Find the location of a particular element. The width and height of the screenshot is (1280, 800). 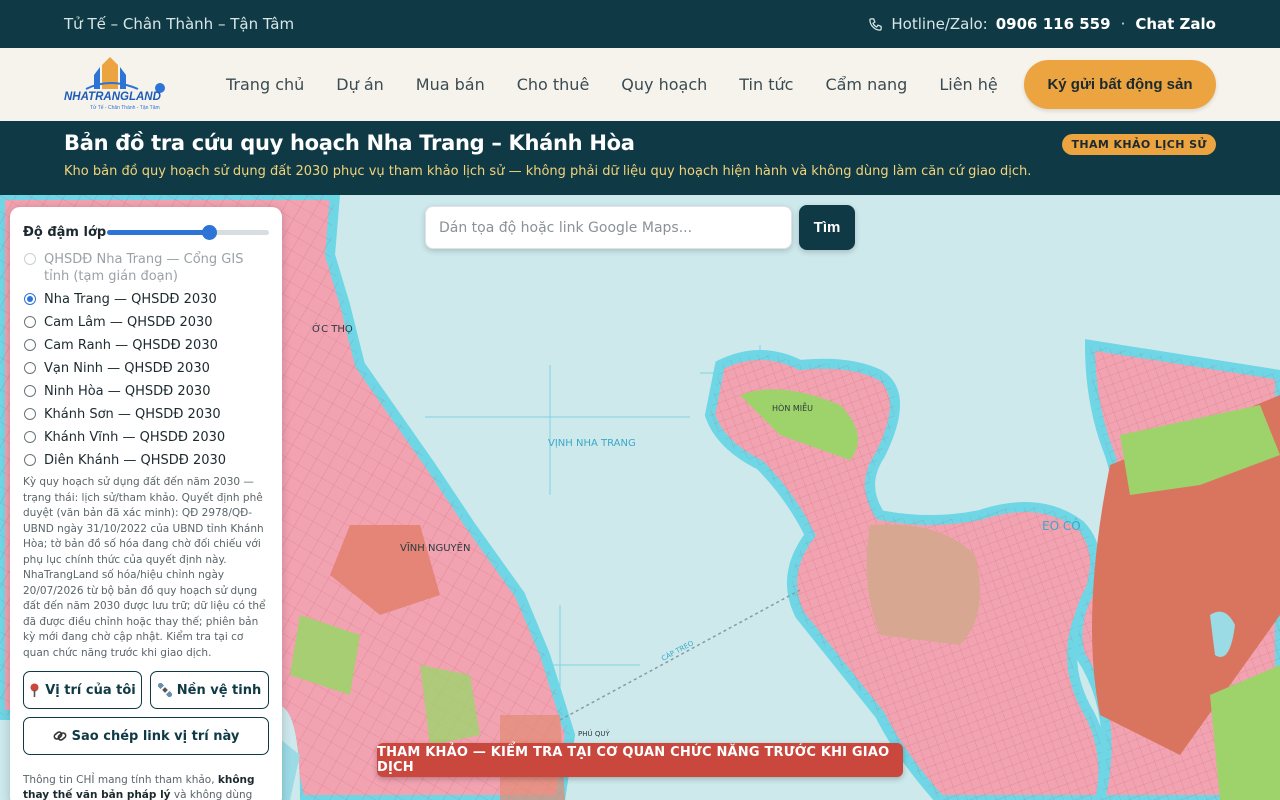

historical-badge: THAM KHẢO LỊCH SỬ is located at coordinates (1139, 144).